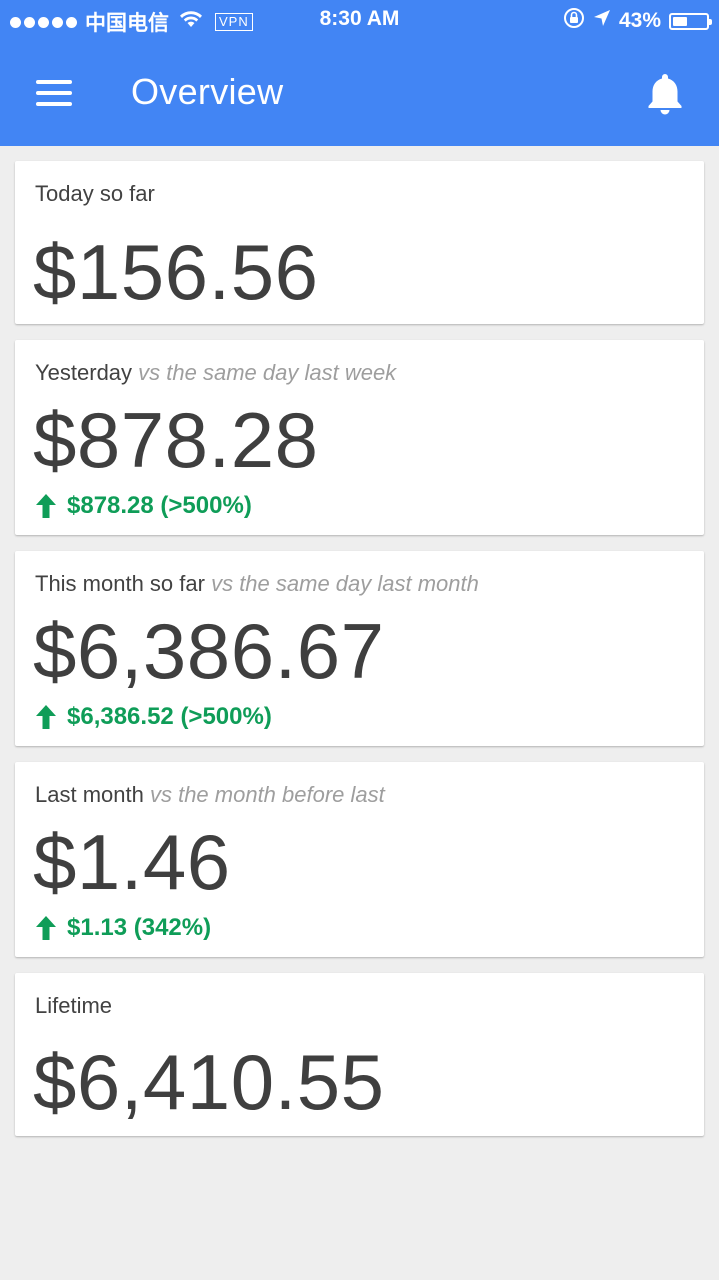 The height and width of the screenshot is (1280, 719). I want to click on card-amount: $156.56, so click(176, 272).